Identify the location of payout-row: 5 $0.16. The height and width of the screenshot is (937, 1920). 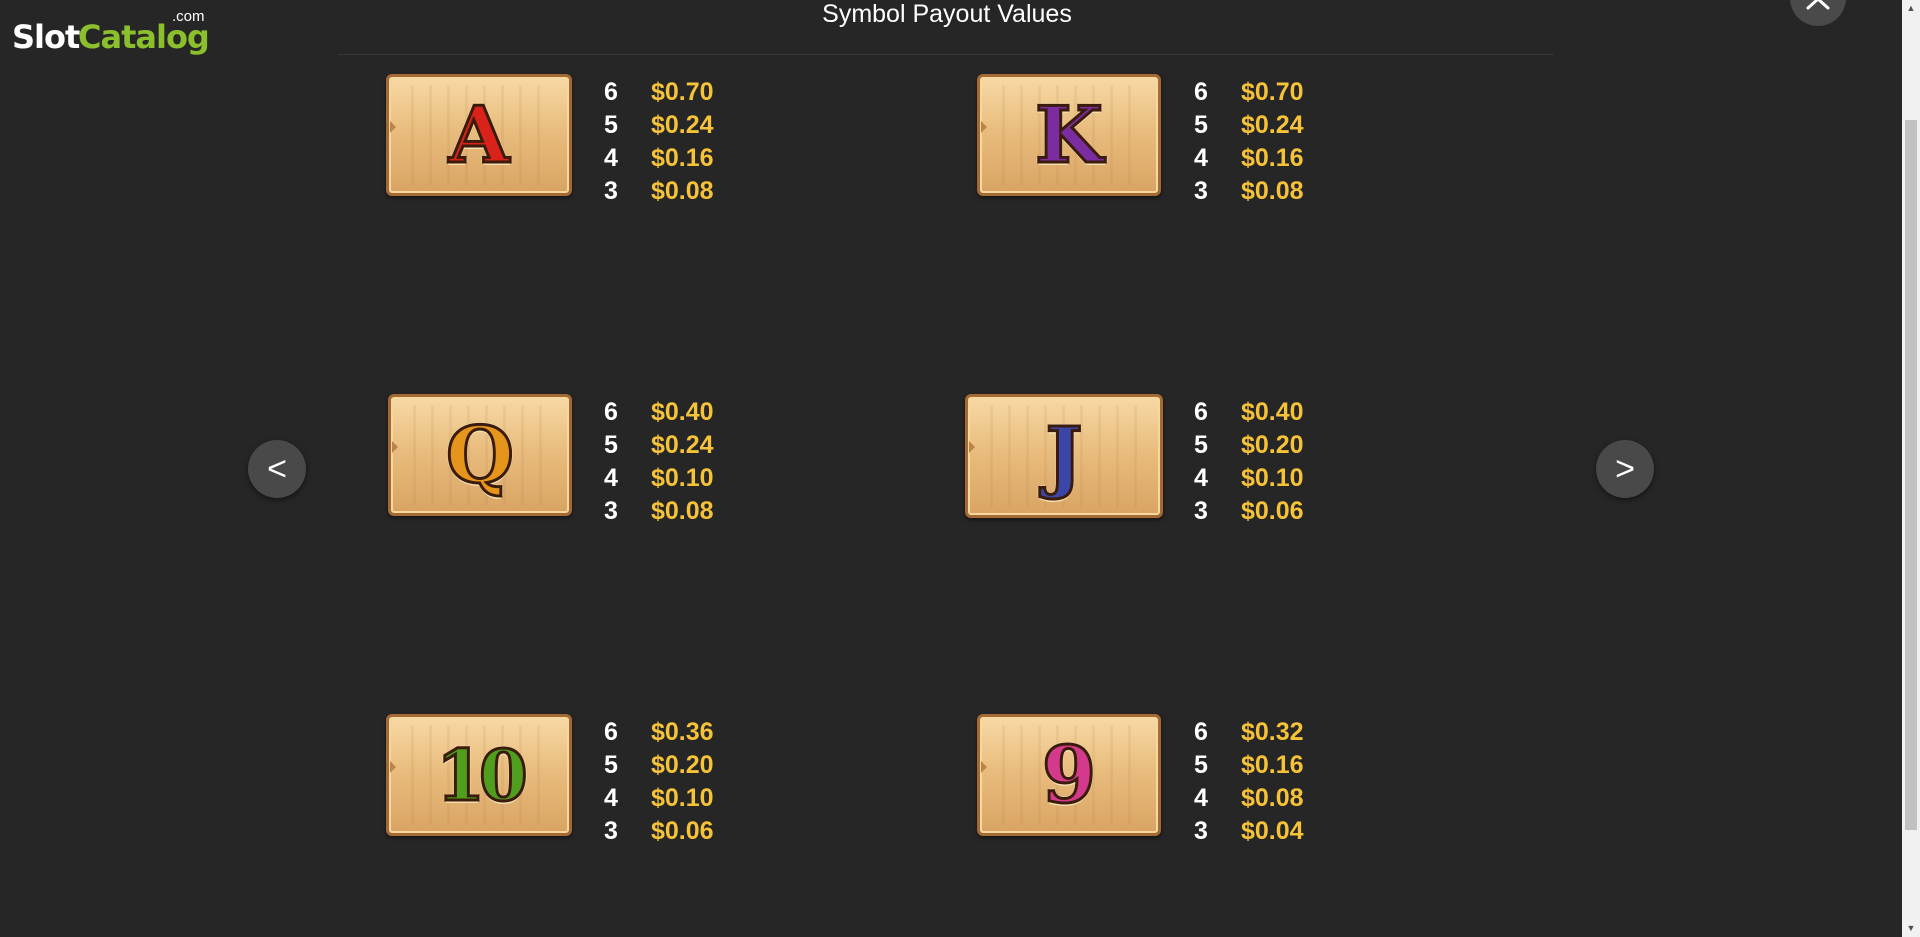
(1249, 765).